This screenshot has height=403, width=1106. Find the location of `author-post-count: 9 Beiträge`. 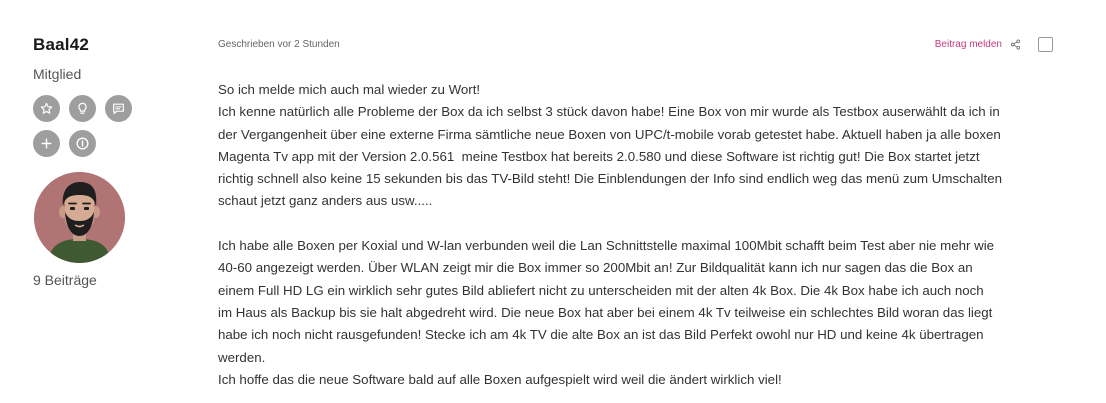

author-post-count: 9 Beiträge is located at coordinates (65, 280).